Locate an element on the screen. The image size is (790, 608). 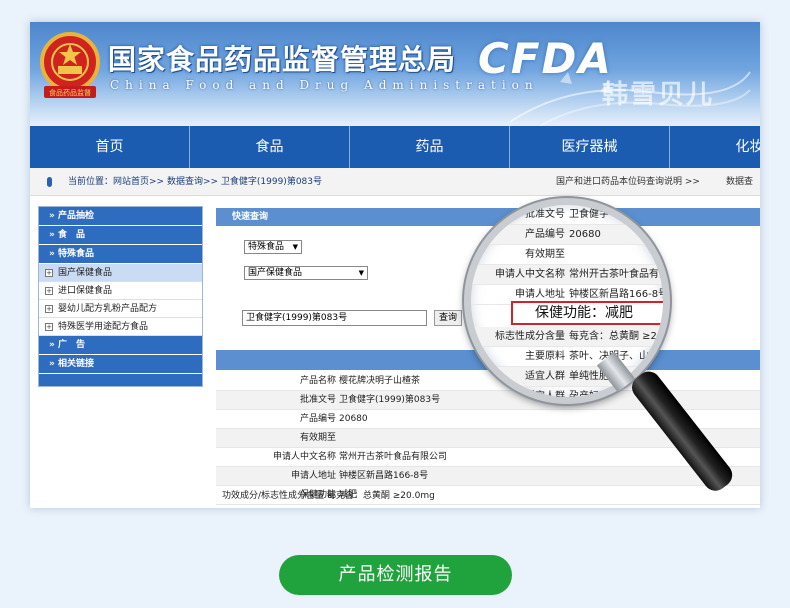
subcategory-select: 国产保健食品 ▼ is located at coordinates (306, 273).